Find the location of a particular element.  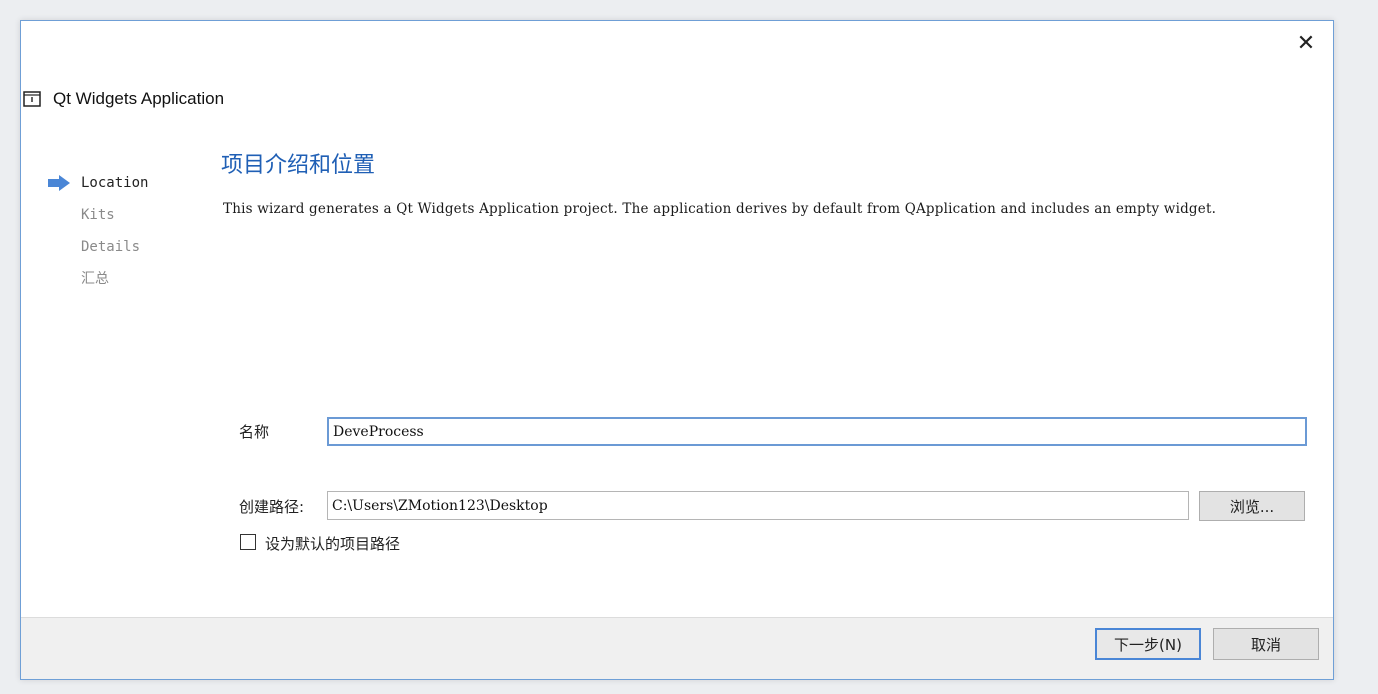

default-path-label: 设为默认的项目路径 is located at coordinates (333, 544).